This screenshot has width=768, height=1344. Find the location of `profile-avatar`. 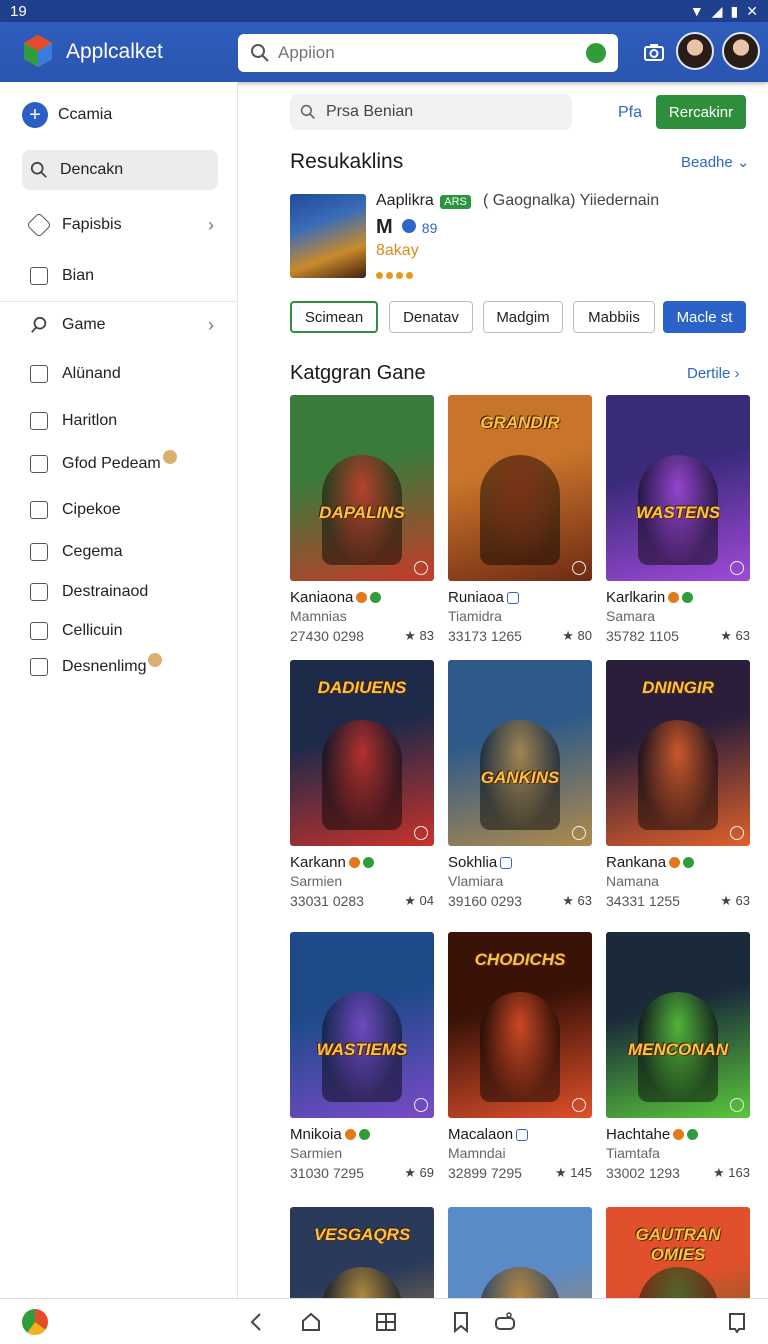

profile-avatar is located at coordinates (741, 51).